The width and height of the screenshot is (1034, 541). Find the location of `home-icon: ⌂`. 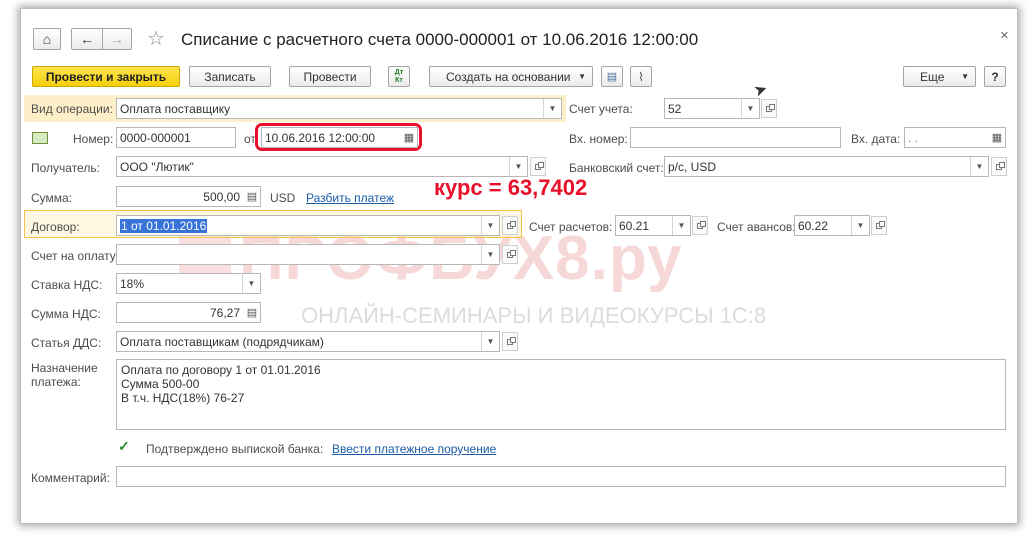

home-icon: ⌂ is located at coordinates (47, 39).